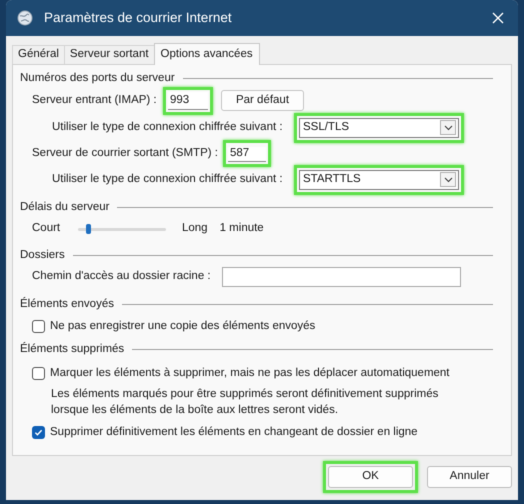 The image size is (524, 504). I want to click on field-label: Serveur entrant (IMAP) :, so click(95, 100).